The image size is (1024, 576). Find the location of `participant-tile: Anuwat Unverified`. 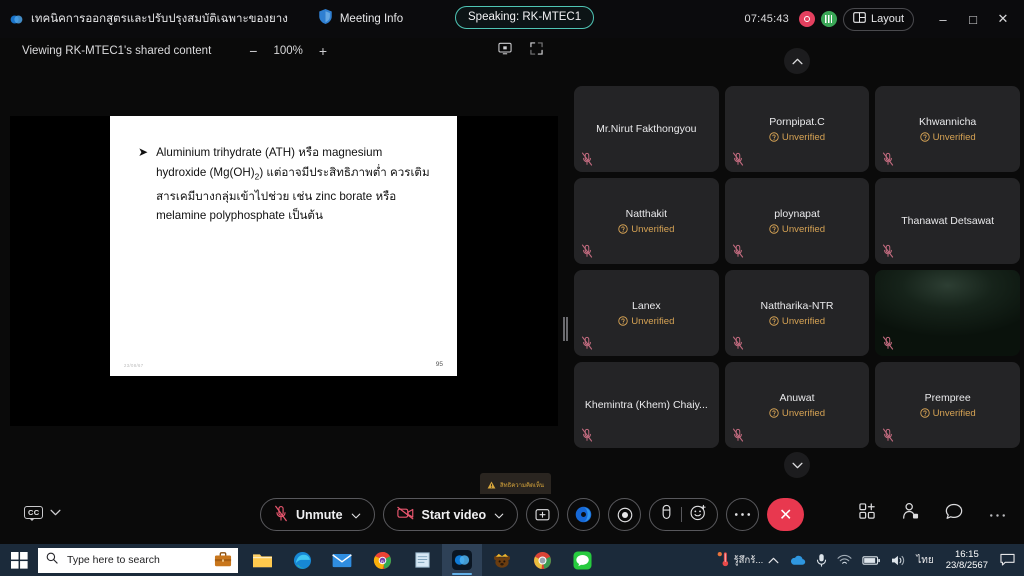

participant-tile: Anuwat Unverified is located at coordinates (797, 405).